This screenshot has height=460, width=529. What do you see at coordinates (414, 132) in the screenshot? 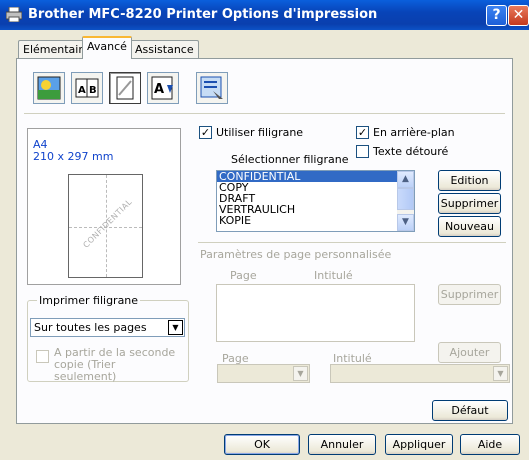
I see `background-label: En arrière-plan` at bounding box center [414, 132].